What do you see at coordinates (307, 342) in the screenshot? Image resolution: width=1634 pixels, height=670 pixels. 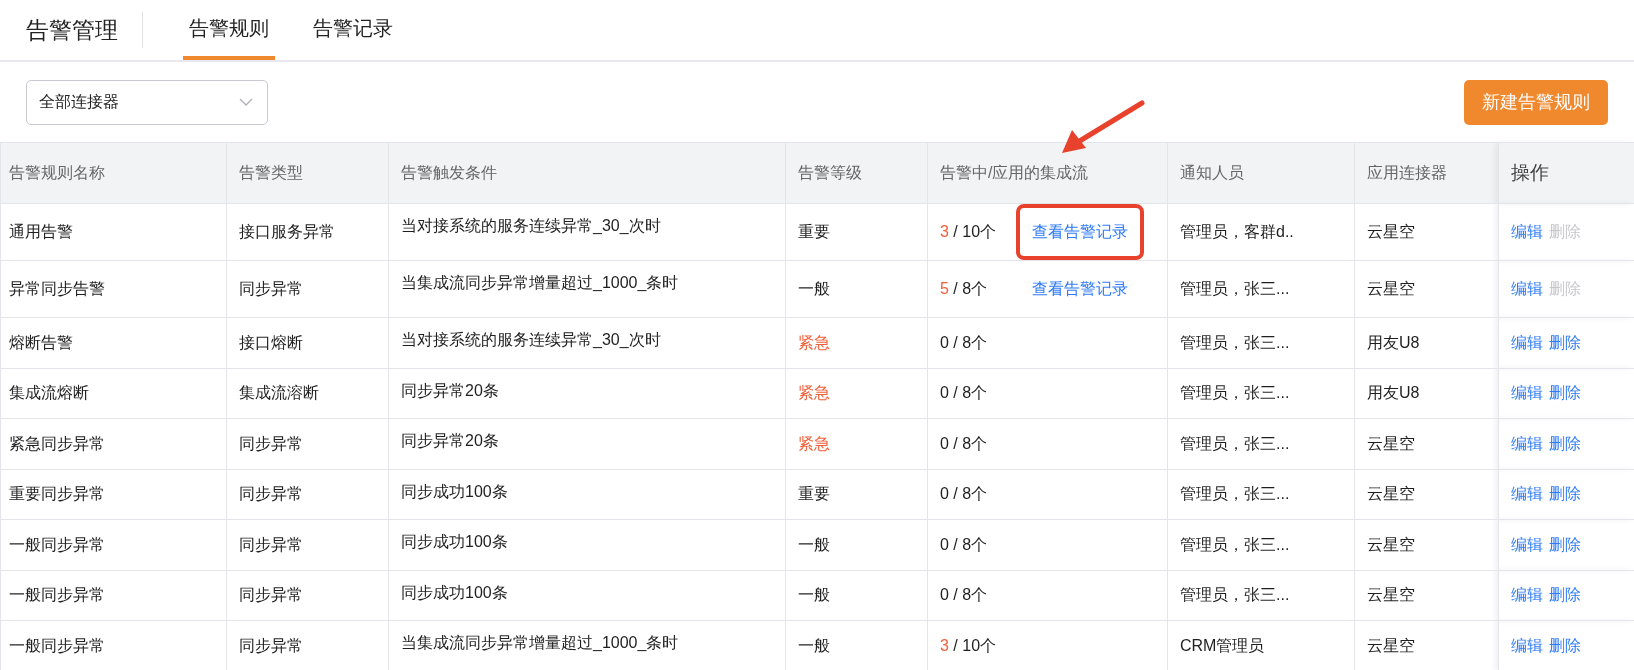 I see `table-cell: 接口熔断` at bounding box center [307, 342].